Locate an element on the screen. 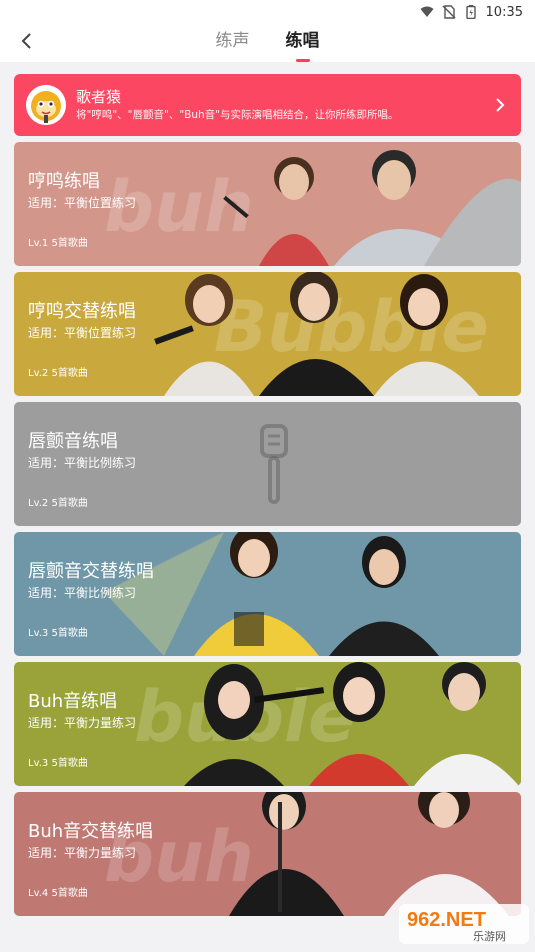 This screenshot has width=535, height=952. course-card: buble Buh音练唱 适用：平衡力量练习 Lv.3 5首歌曲 is located at coordinates (267, 724).